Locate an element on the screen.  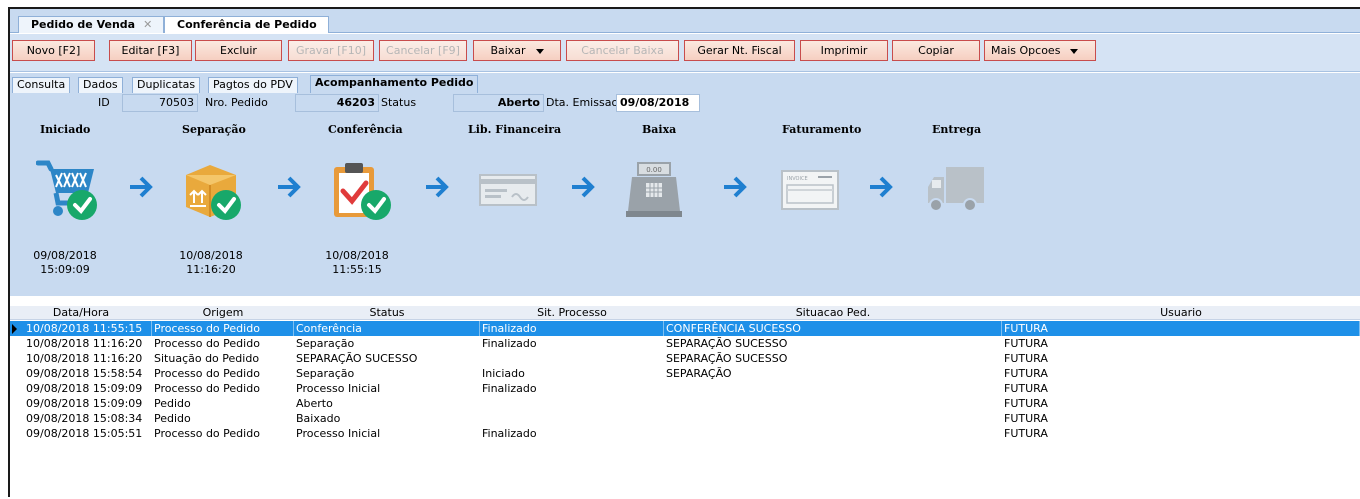
column-header-usuario: Usuario is located at coordinates (1181, 313).